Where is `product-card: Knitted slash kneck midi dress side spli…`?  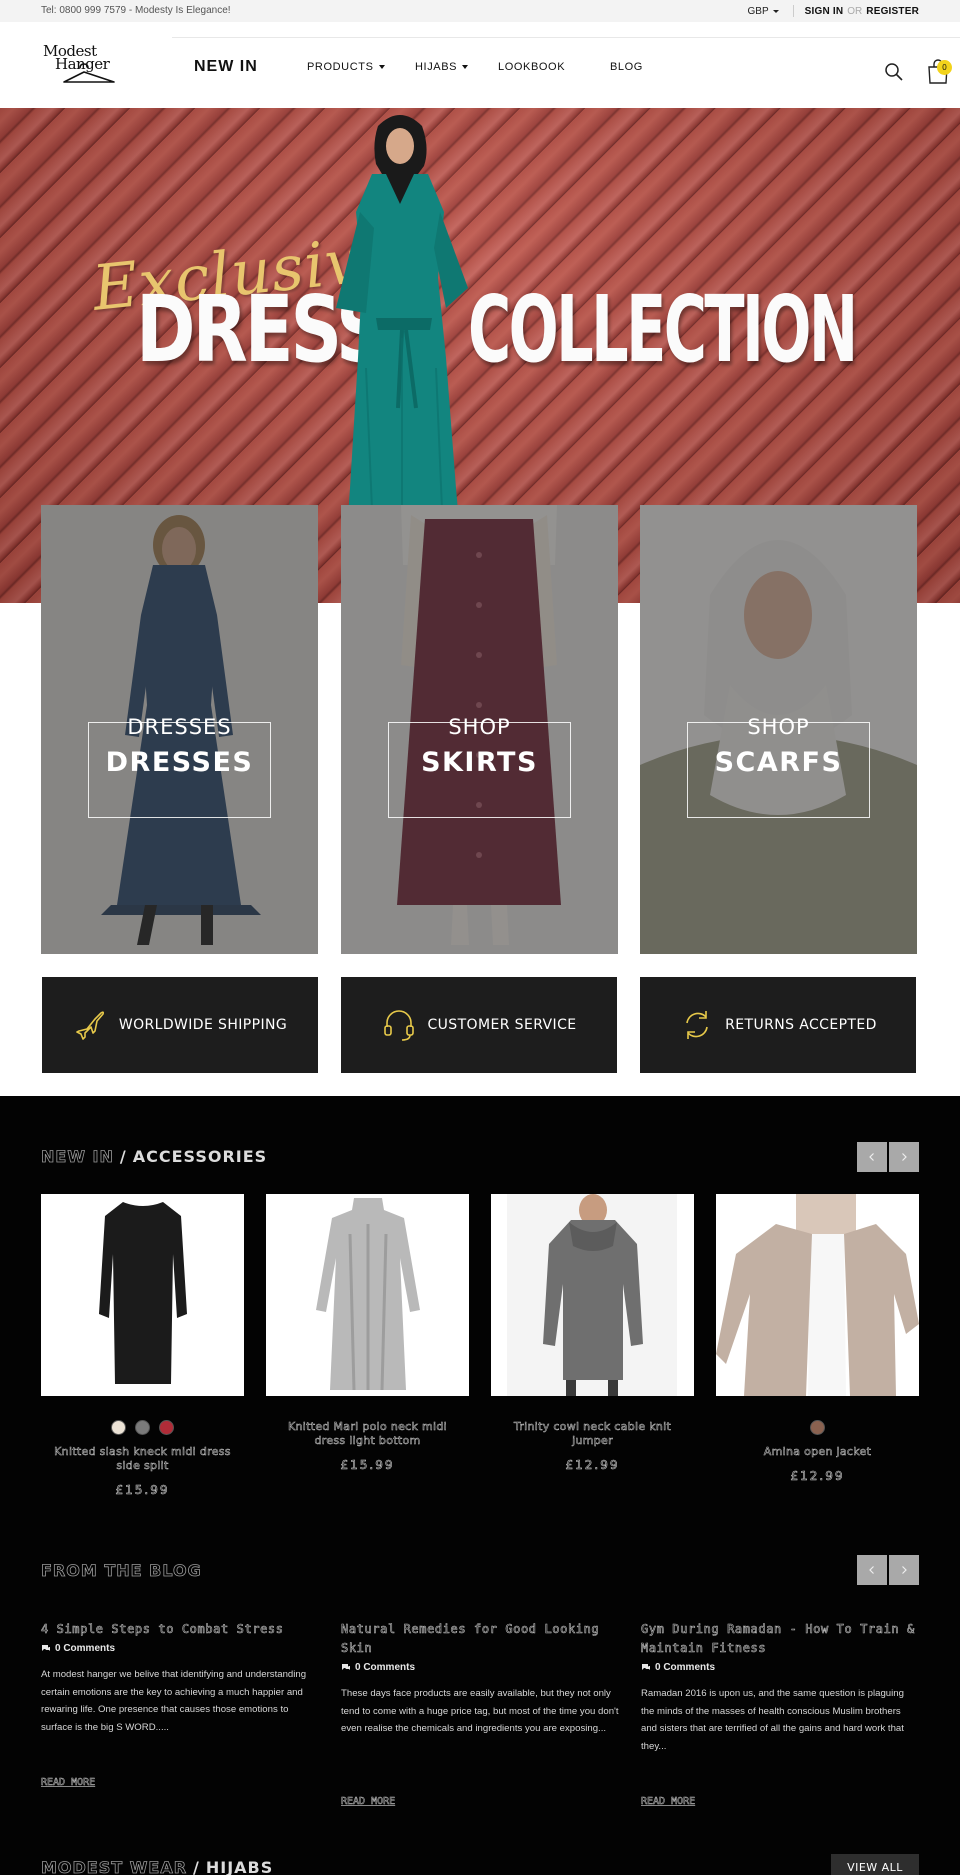 product-card: Knitted slash kneck midi dress side spli… is located at coordinates (142, 1345).